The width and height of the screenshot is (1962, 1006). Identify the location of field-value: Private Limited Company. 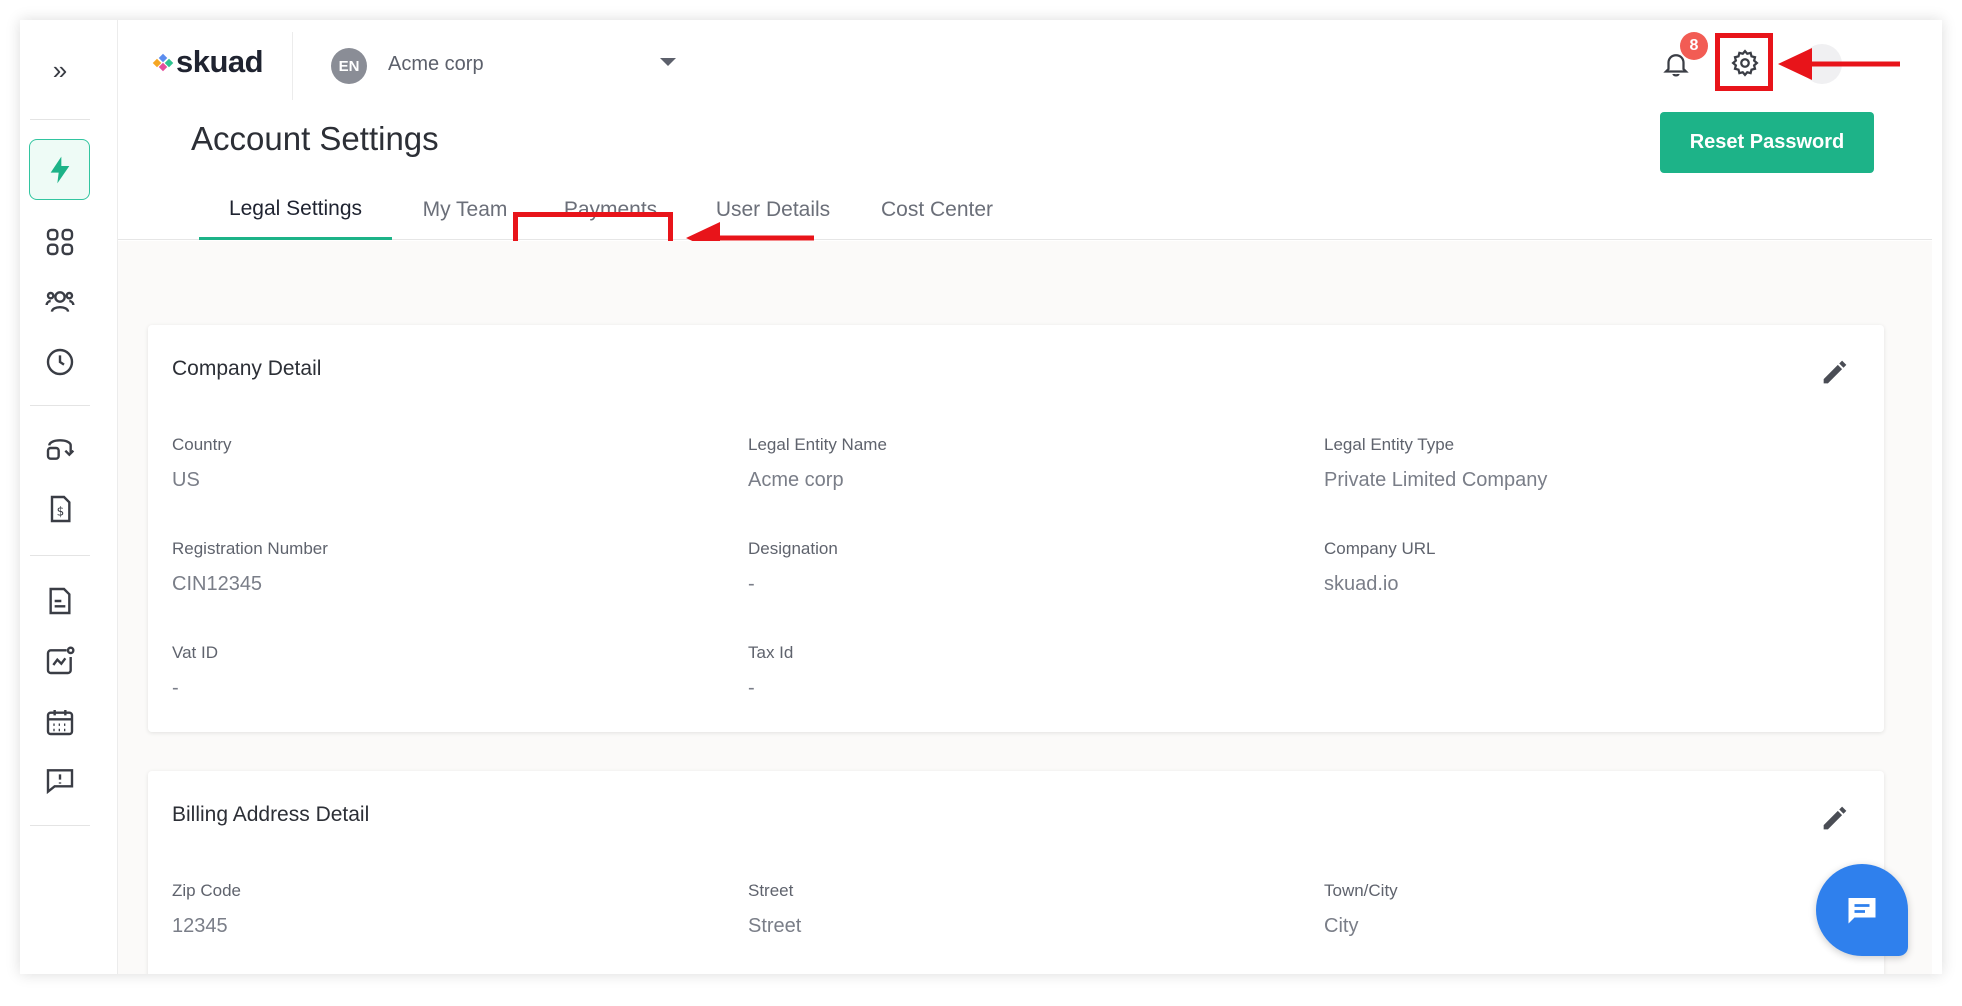
(1436, 480).